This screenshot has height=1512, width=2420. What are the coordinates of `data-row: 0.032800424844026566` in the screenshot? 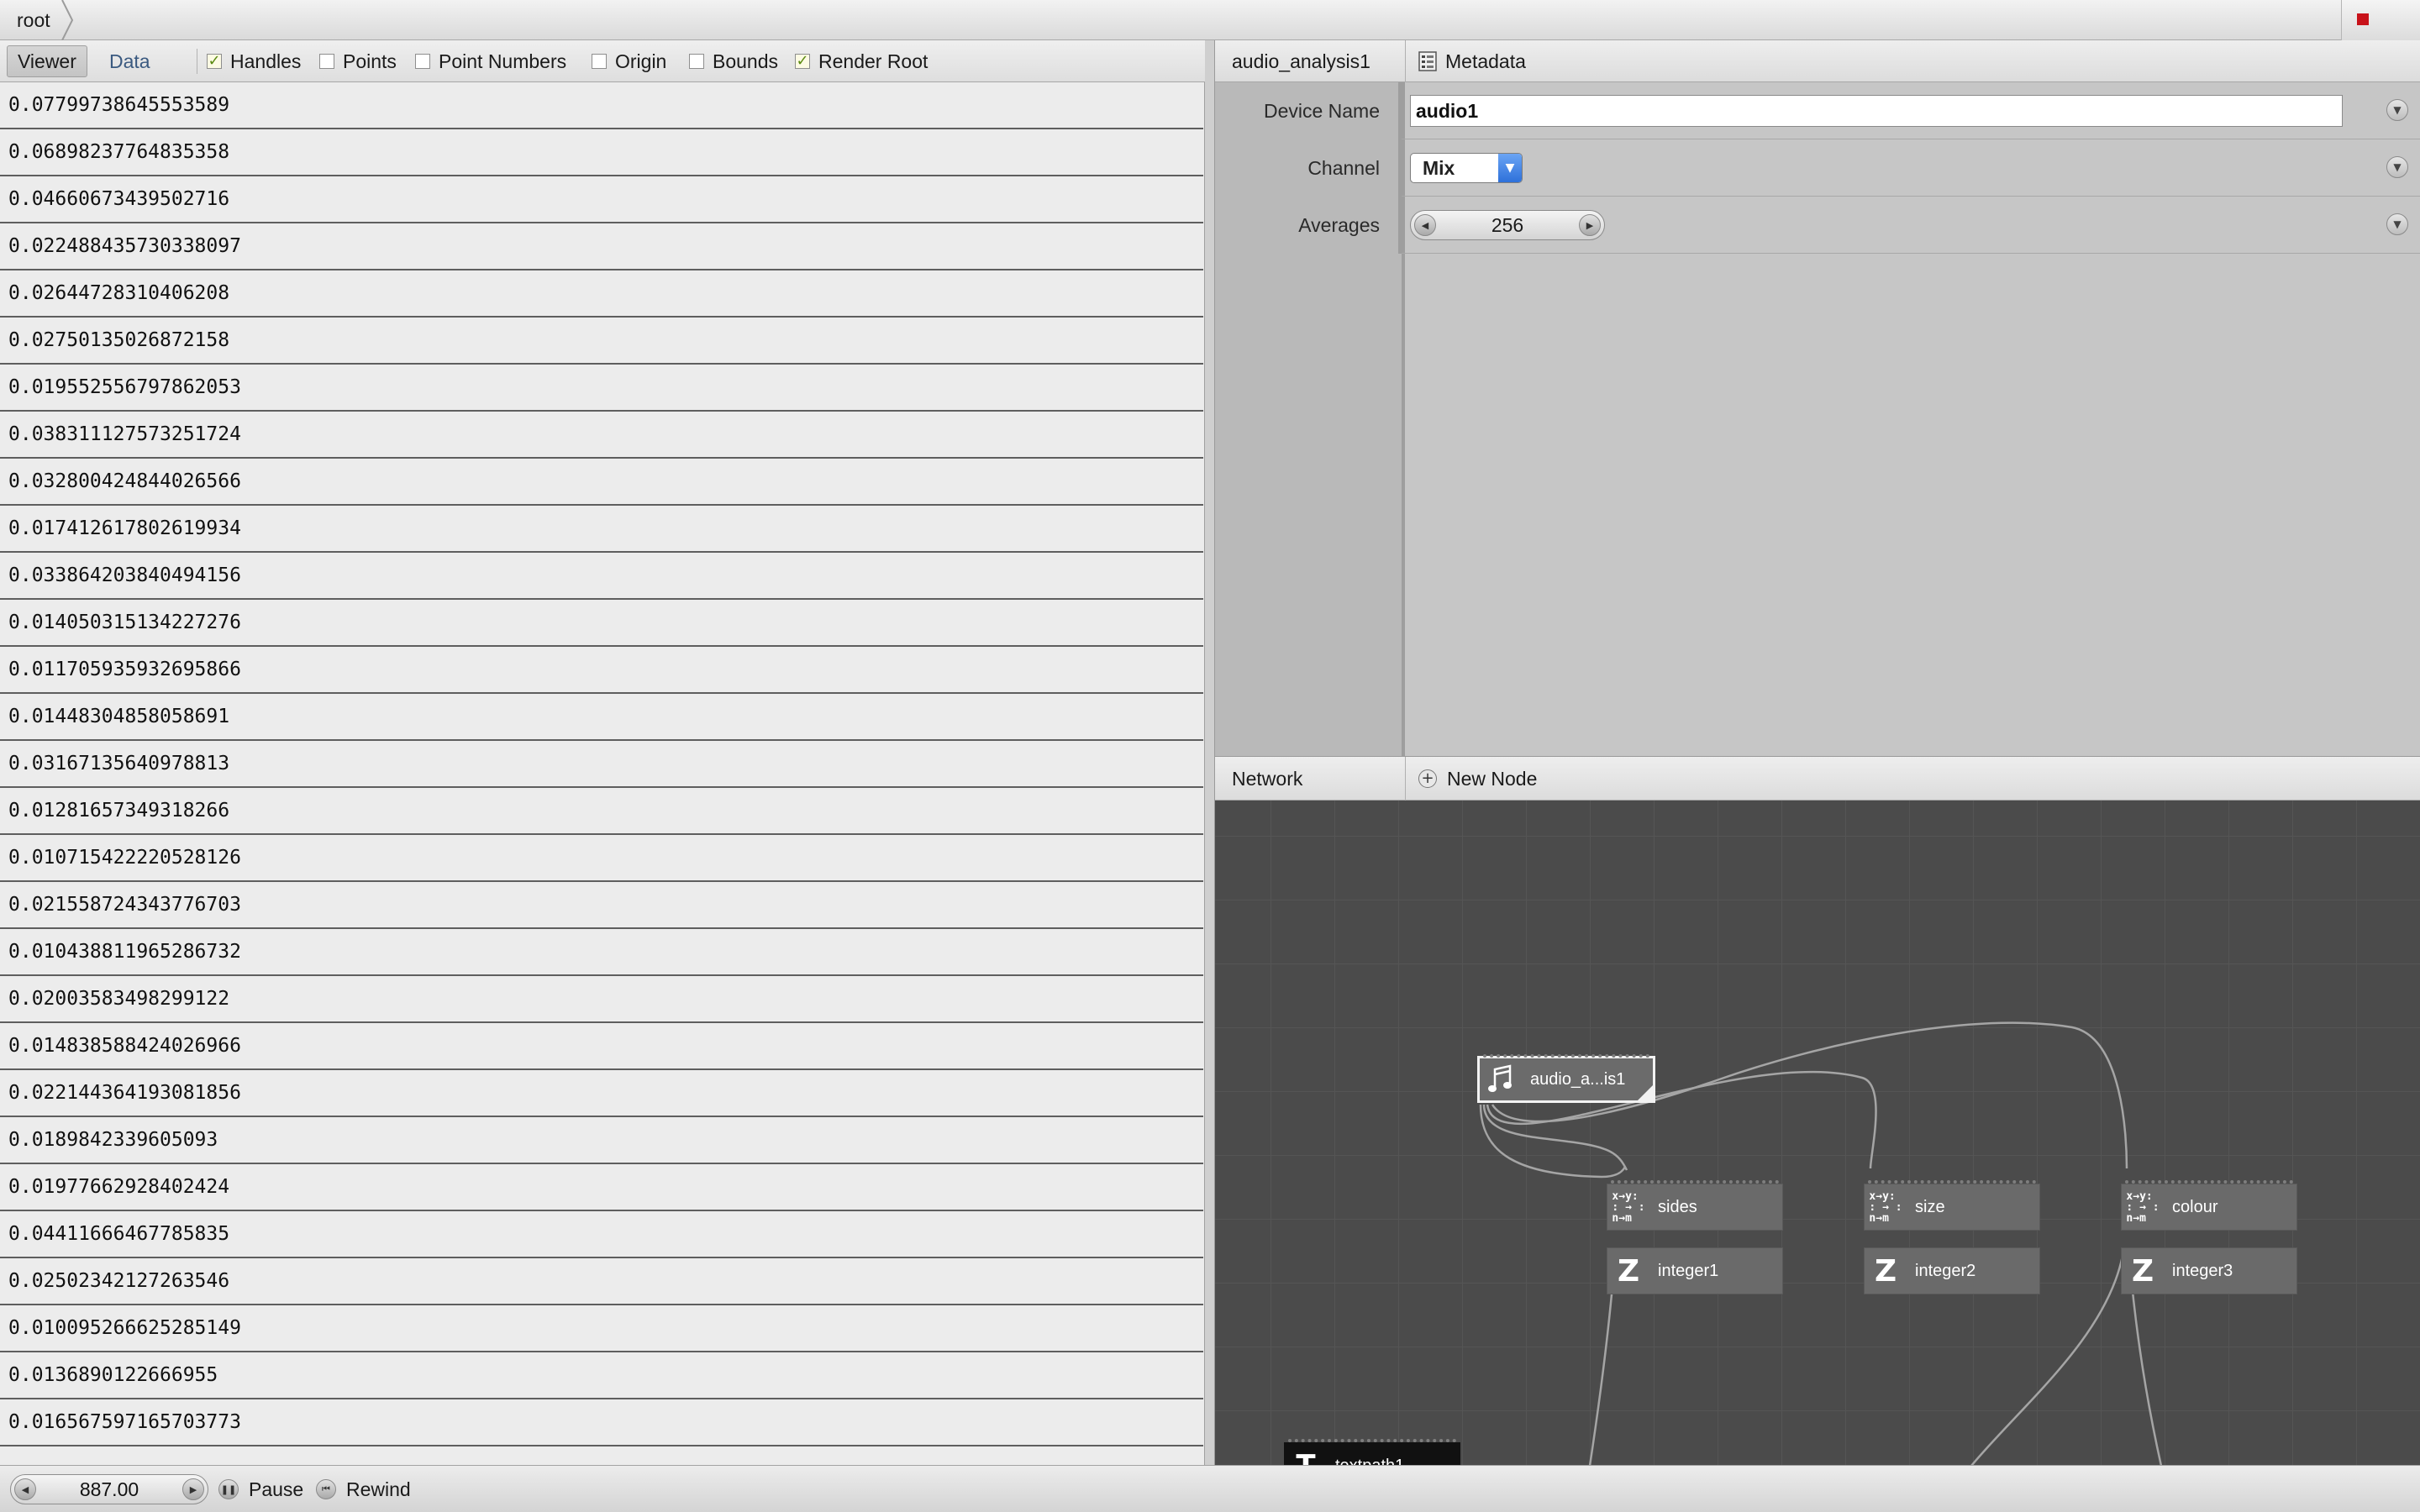 It's located at (601, 482).